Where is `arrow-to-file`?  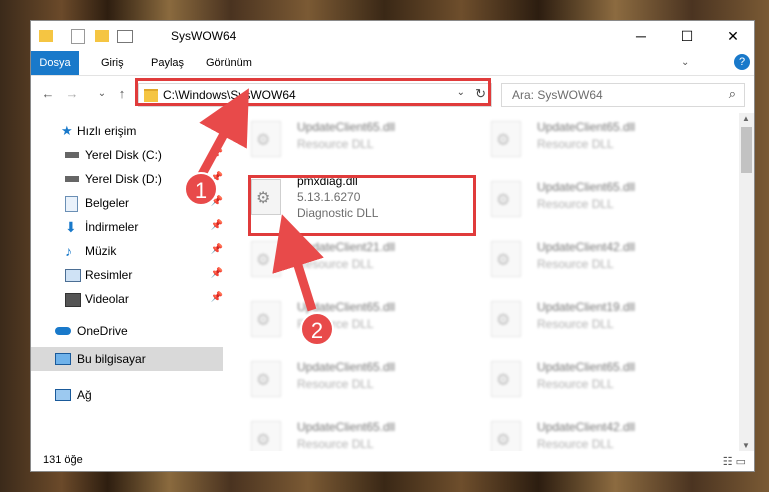
arrow-to-file is located at coordinates (298, 263).